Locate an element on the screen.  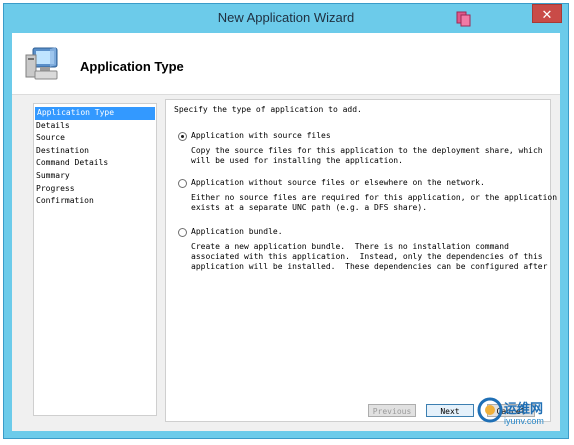
previous-button: Previous is located at coordinates (392, 410).